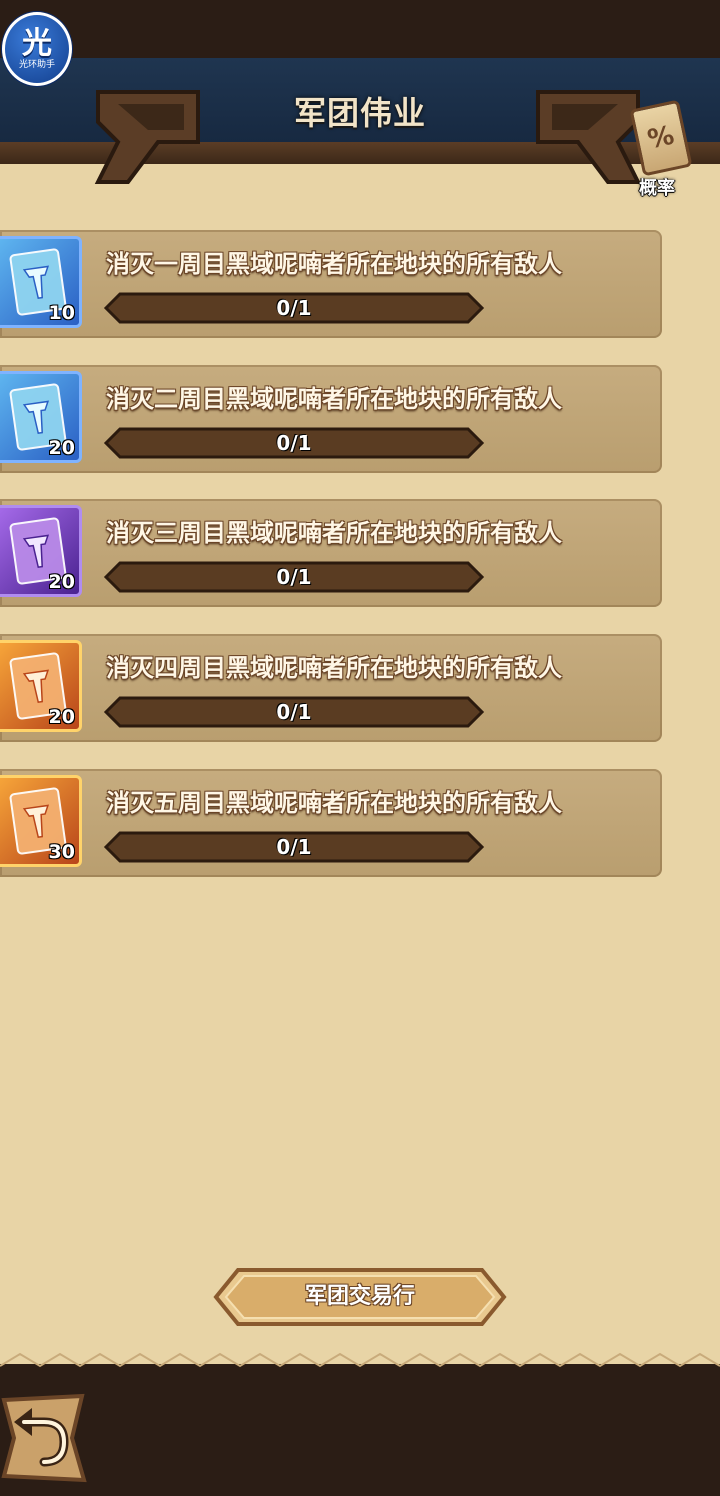  What do you see at coordinates (331, 284) in the screenshot?
I see `list-item: 10 消灭一周目黑域呢喃者所在地块的所有敌人 0/1` at bounding box center [331, 284].